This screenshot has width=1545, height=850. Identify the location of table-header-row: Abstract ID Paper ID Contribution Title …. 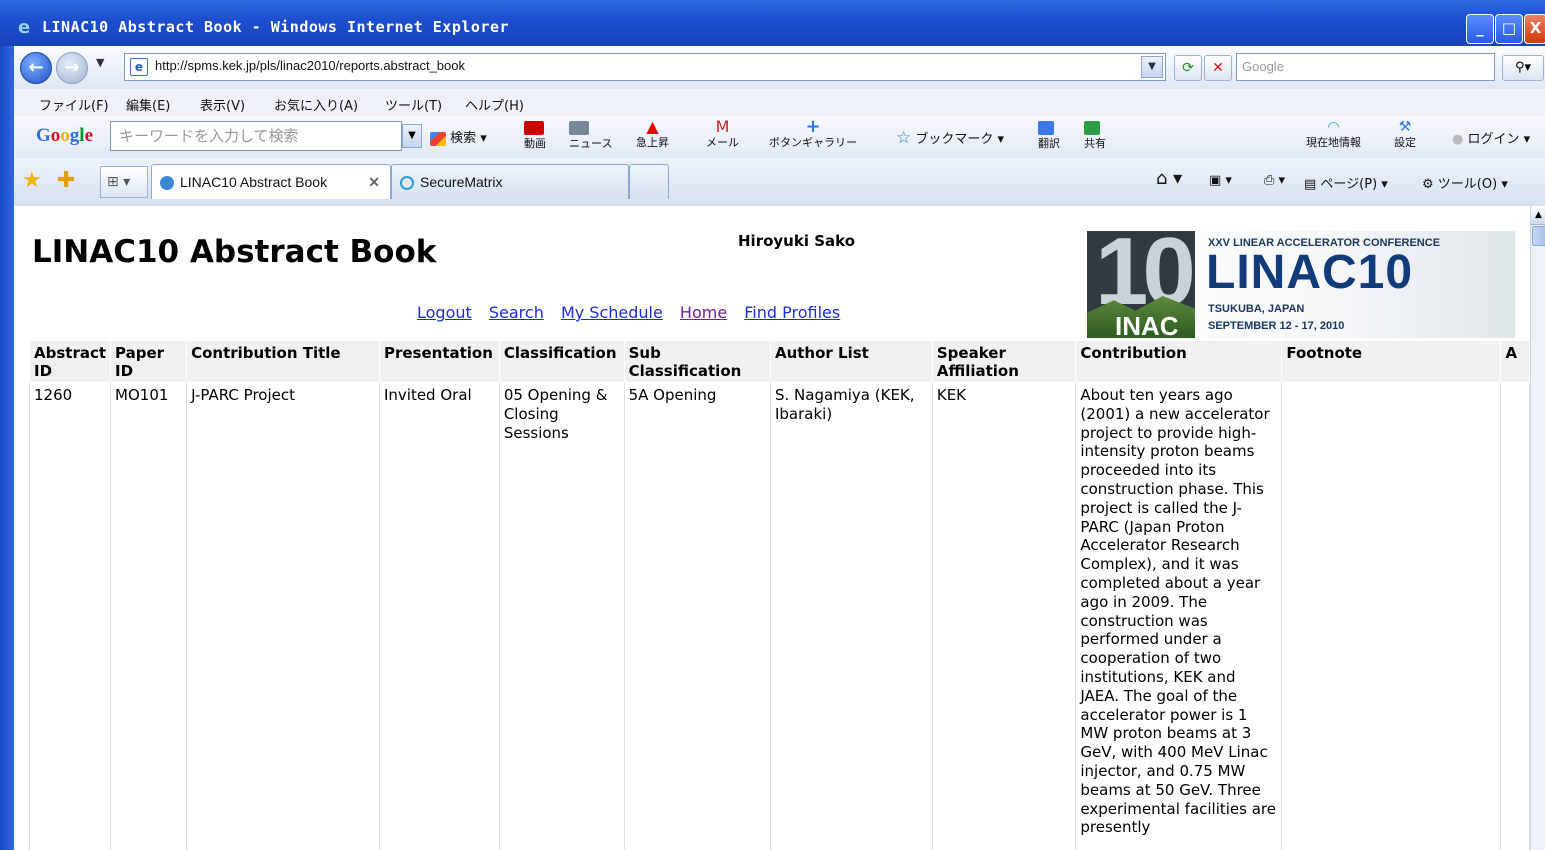
(779, 361).